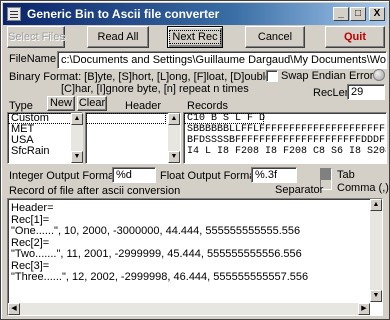  Describe the element at coordinates (123, 14) in the screenshot. I see `window-title: Generic Bin to Ascii file converter` at that location.